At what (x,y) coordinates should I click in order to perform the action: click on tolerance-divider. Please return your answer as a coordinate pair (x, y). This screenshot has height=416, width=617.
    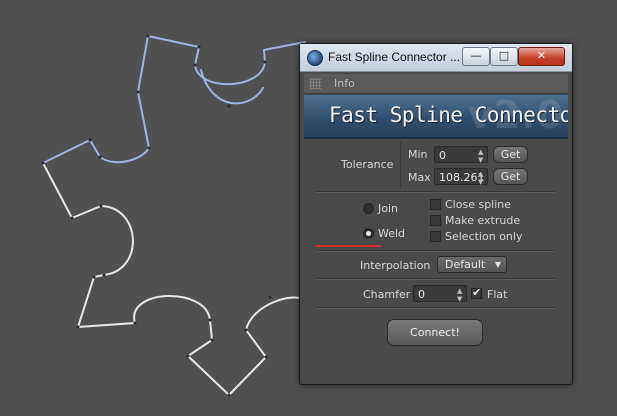
    Looking at the image, I should click on (400, 165).